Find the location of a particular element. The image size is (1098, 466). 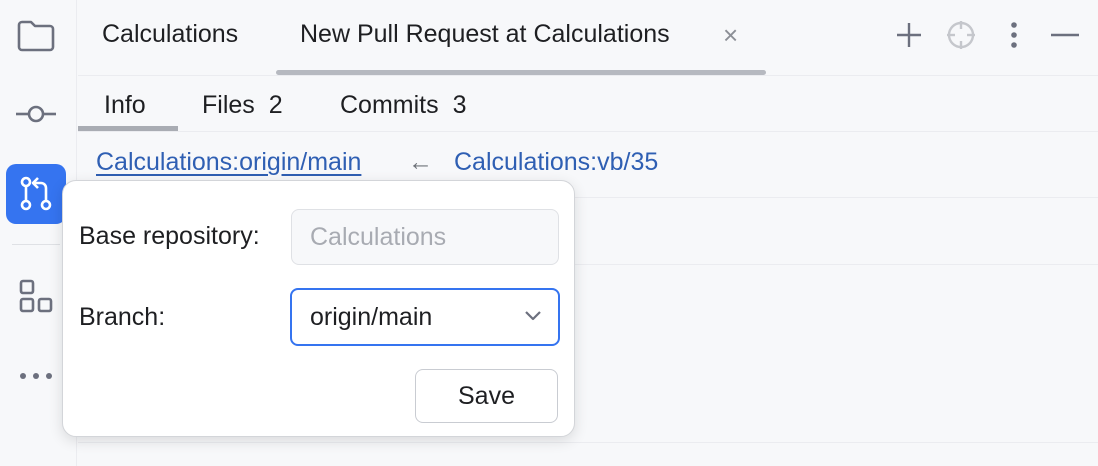

details-tabs: Info Files 2 Commits 3 is located at coordinates (588, 104).